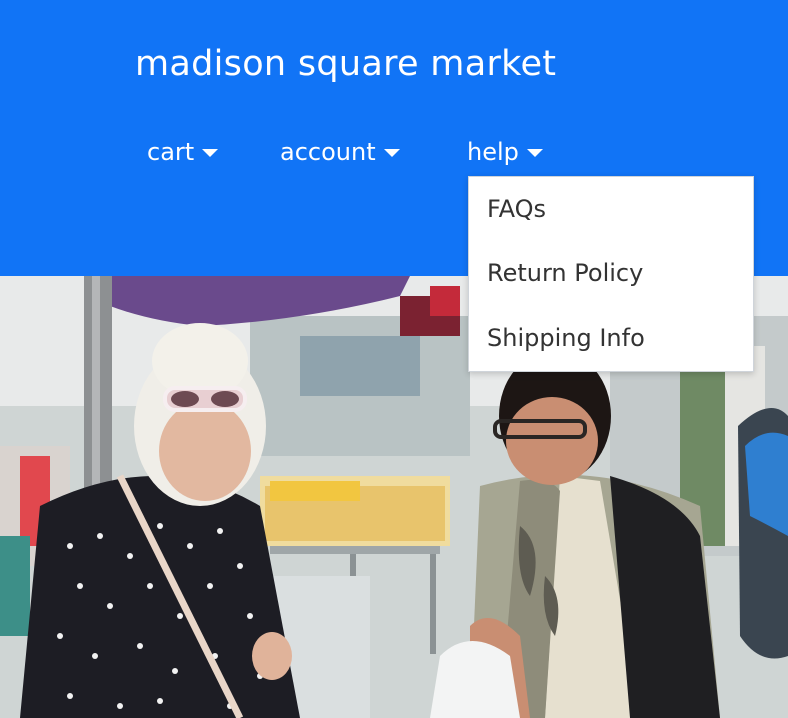 This screenshot has height=718, width=788. Describe the element at coordinates (328, 152) in the screenshot. I see `nav-account-label: account` at that location.